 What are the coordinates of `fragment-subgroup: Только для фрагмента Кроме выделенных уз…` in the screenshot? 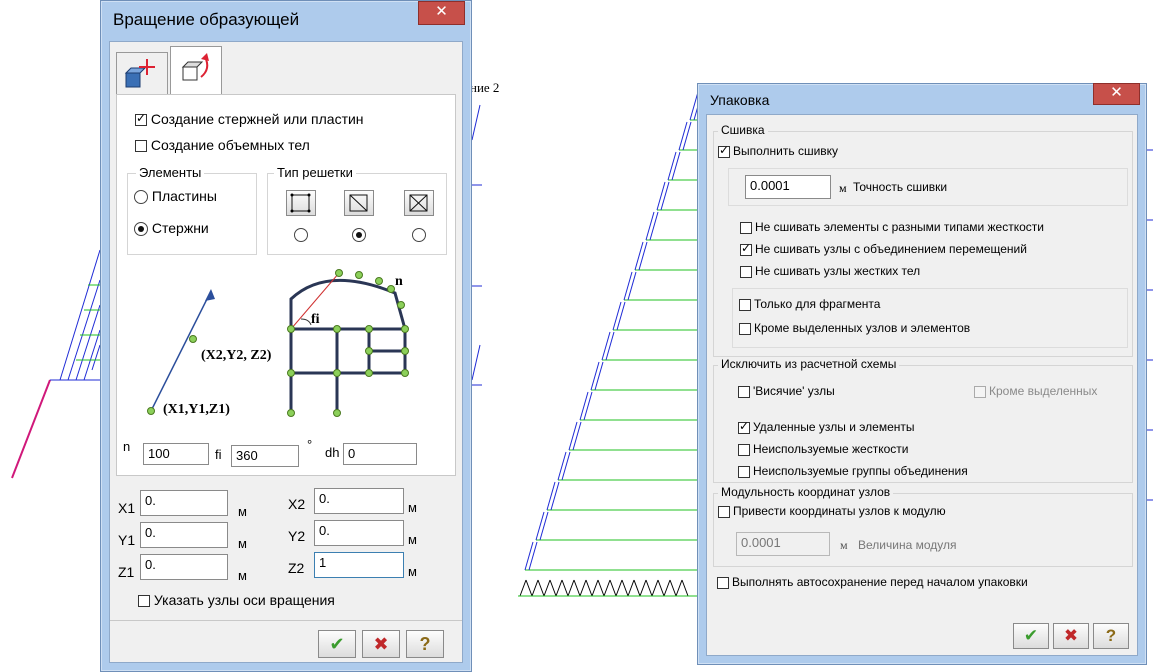 It's located at (930, 318).